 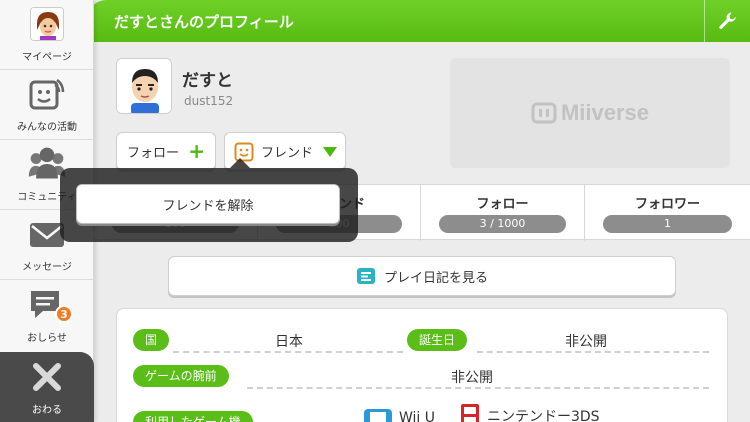 I want to click on stat-value: 3 / 1000, so click(x=502, y=224).